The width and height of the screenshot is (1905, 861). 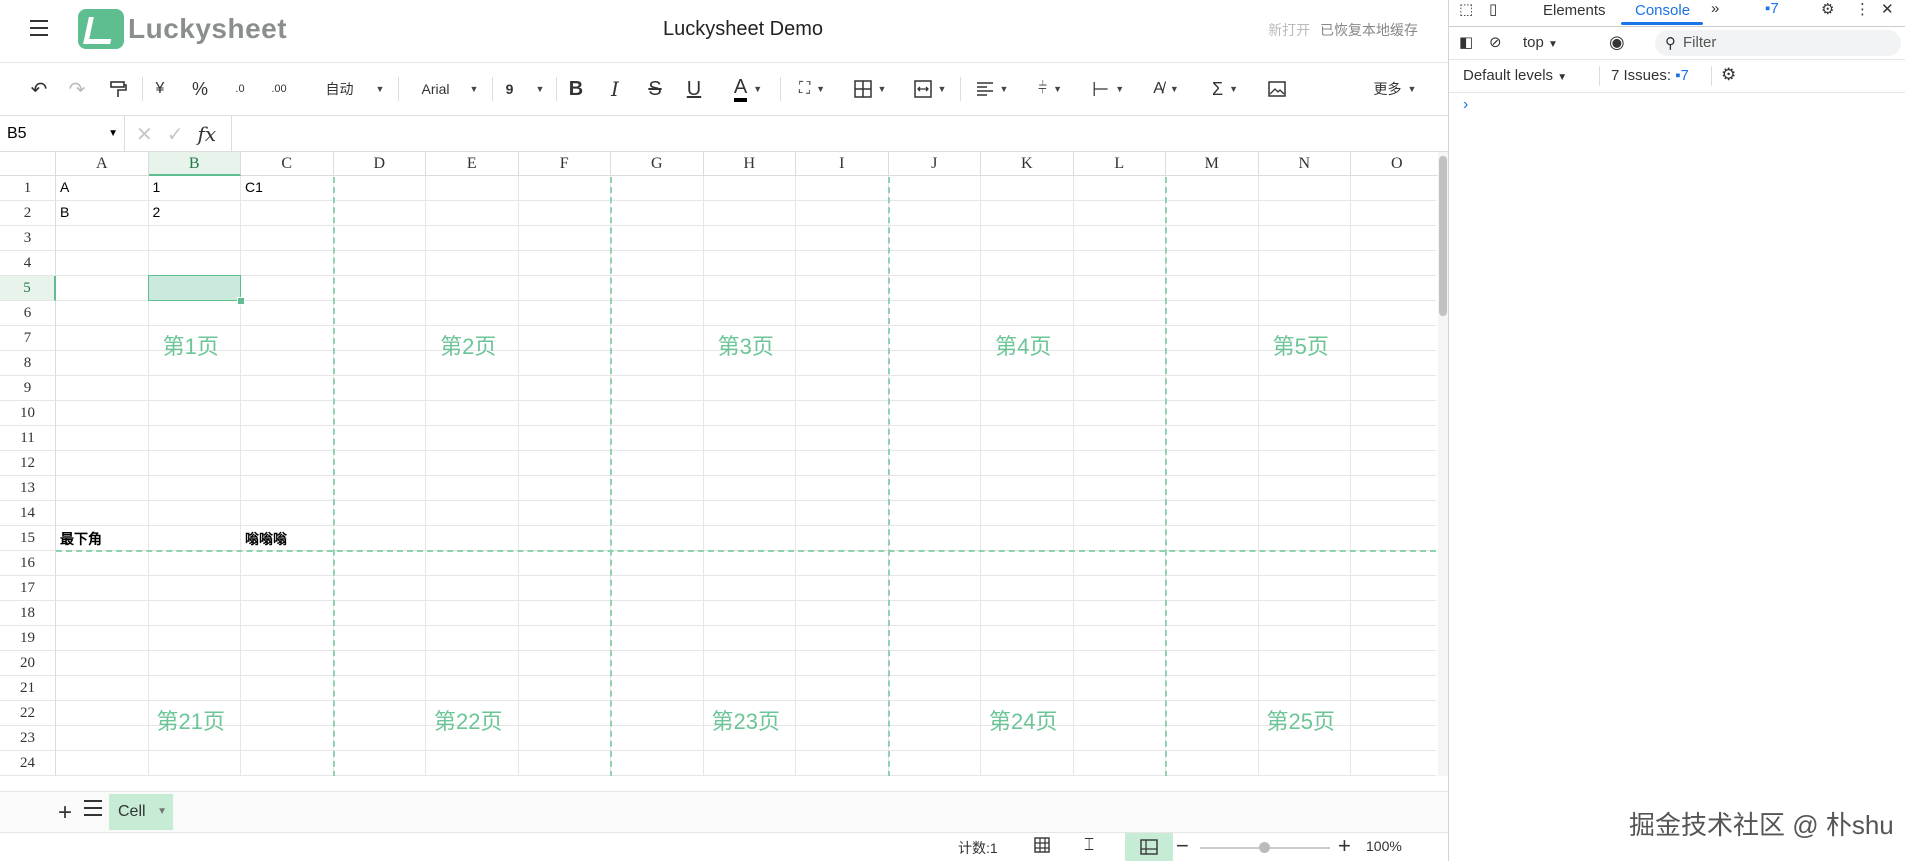 I want to click on filter-input: ⚲ Filter, so click(x=1778, y=43).